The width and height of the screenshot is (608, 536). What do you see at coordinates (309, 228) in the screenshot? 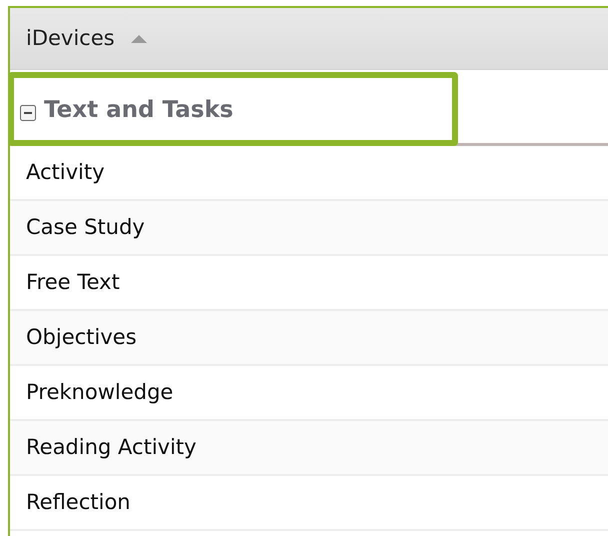
I see `list-row: Case Study` at bounding box center [309, 228].